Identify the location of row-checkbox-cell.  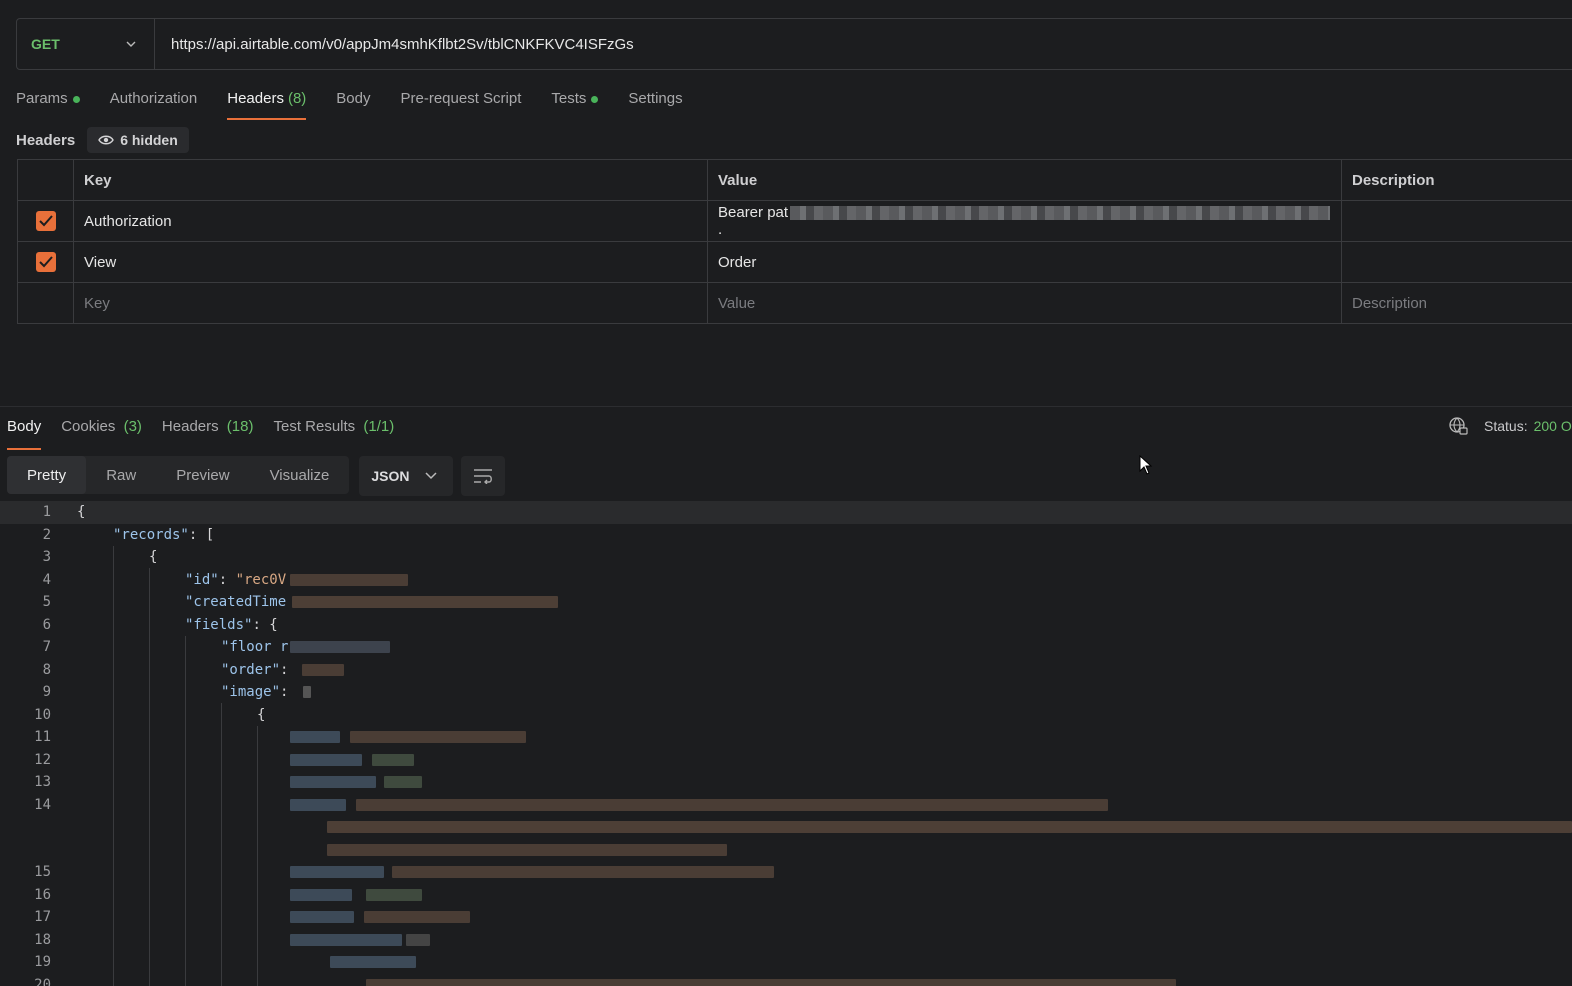
(45, 221).